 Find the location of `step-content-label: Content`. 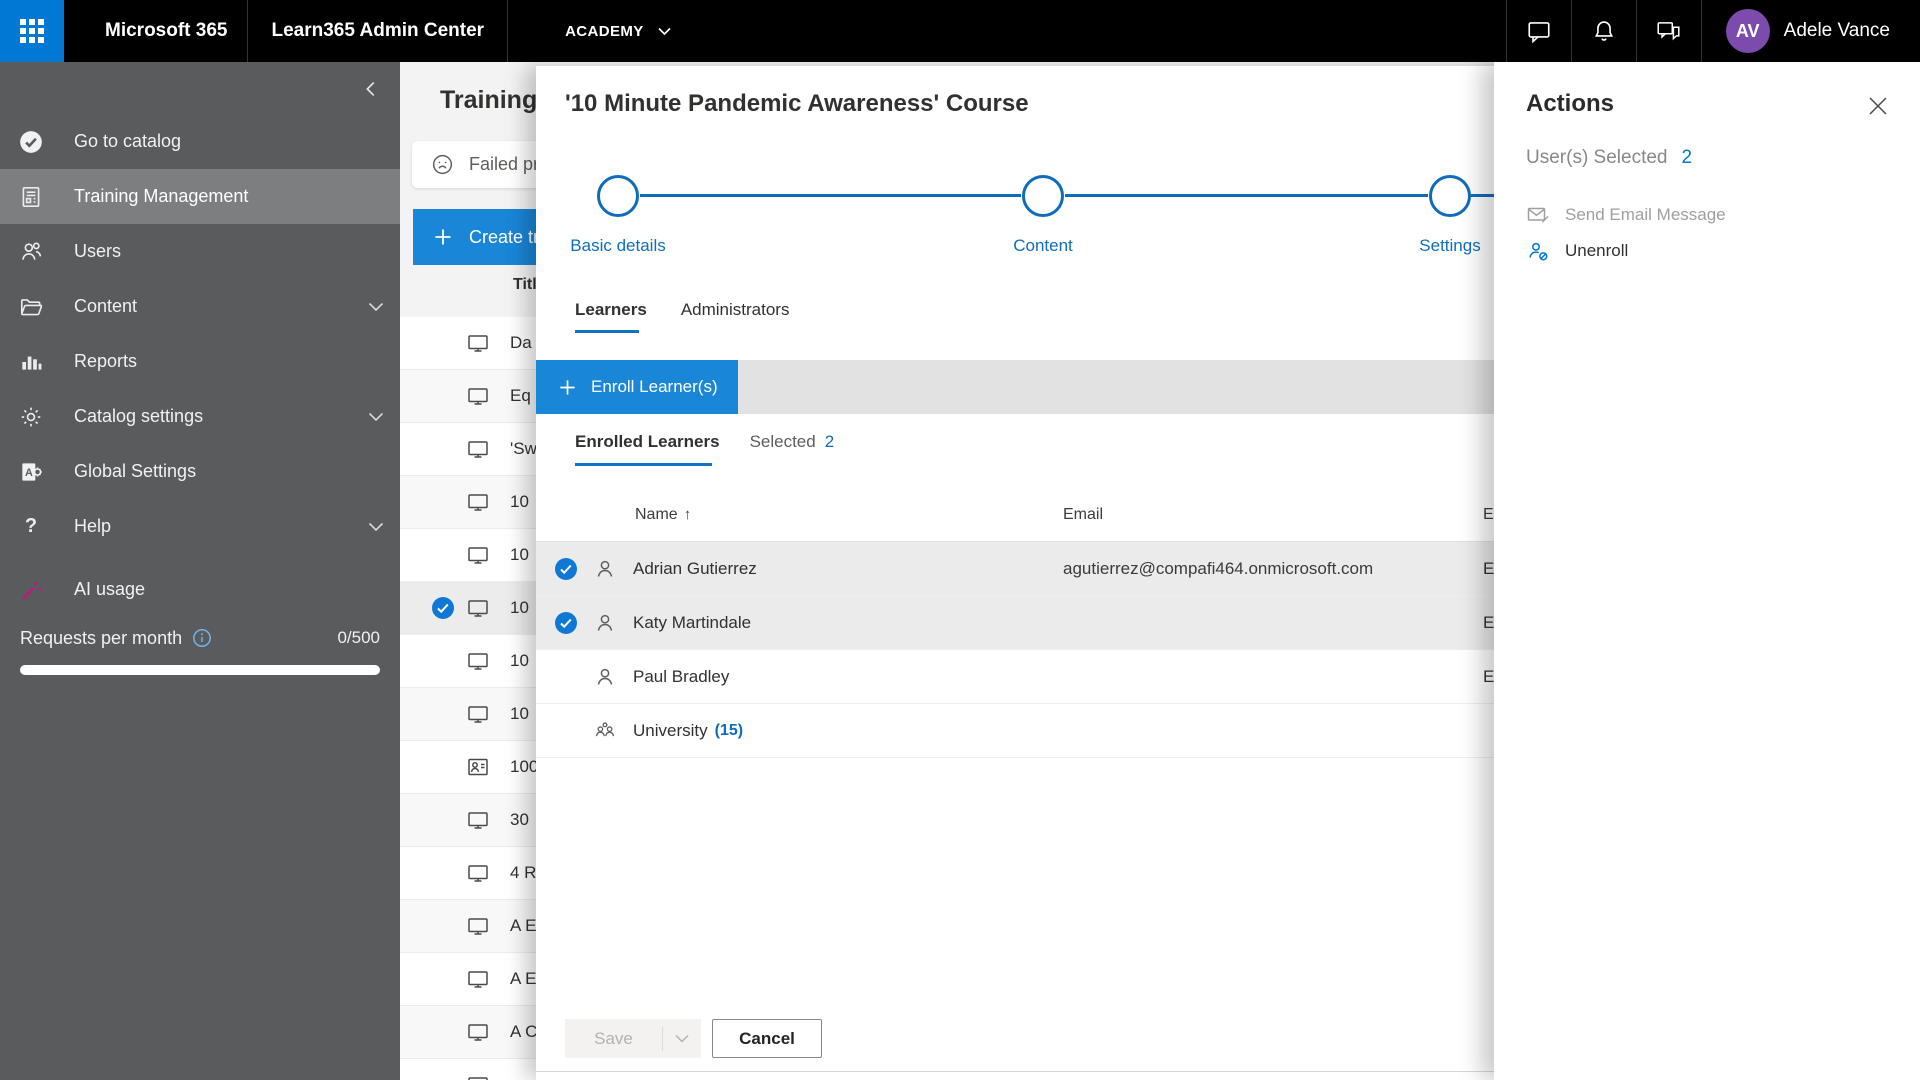

step-content-label: Content is located at coordinates (1043, 246).